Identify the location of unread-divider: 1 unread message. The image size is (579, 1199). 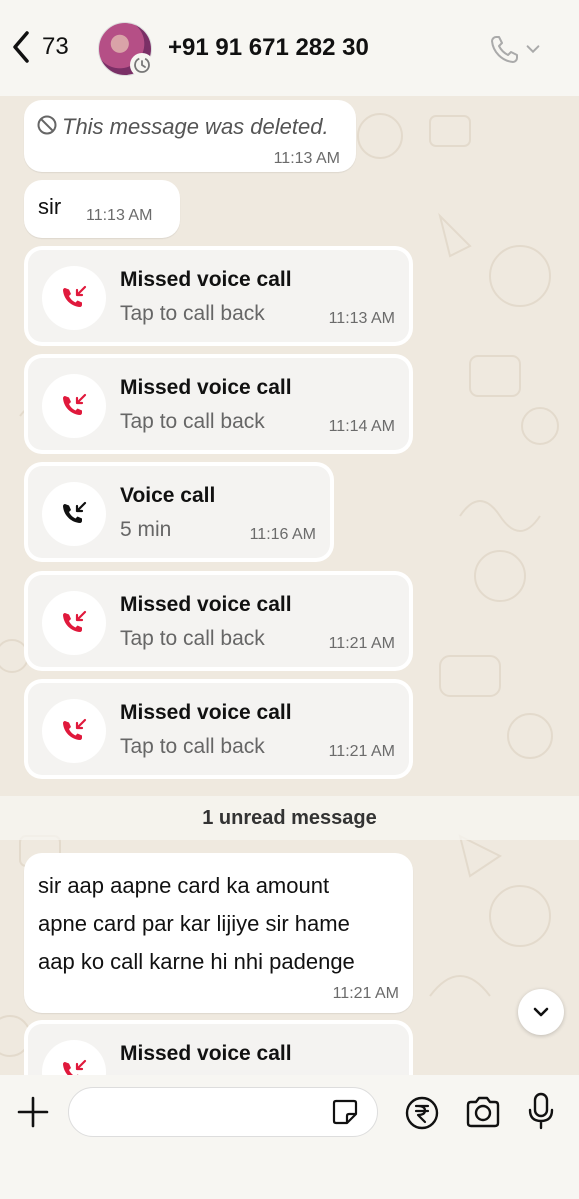
(289, 818).